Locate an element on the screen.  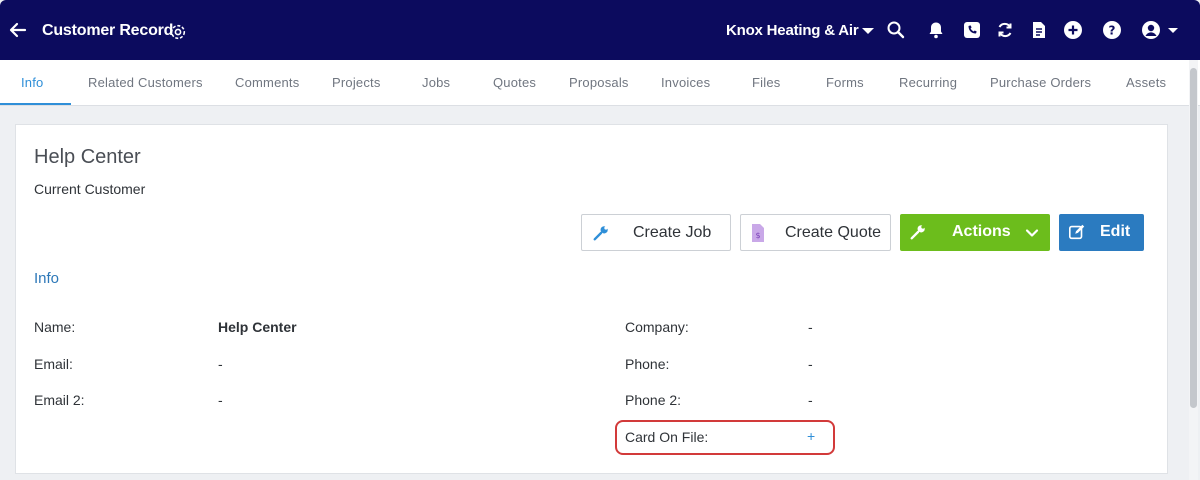
edit-icon is located at coordinates (1076, 232).